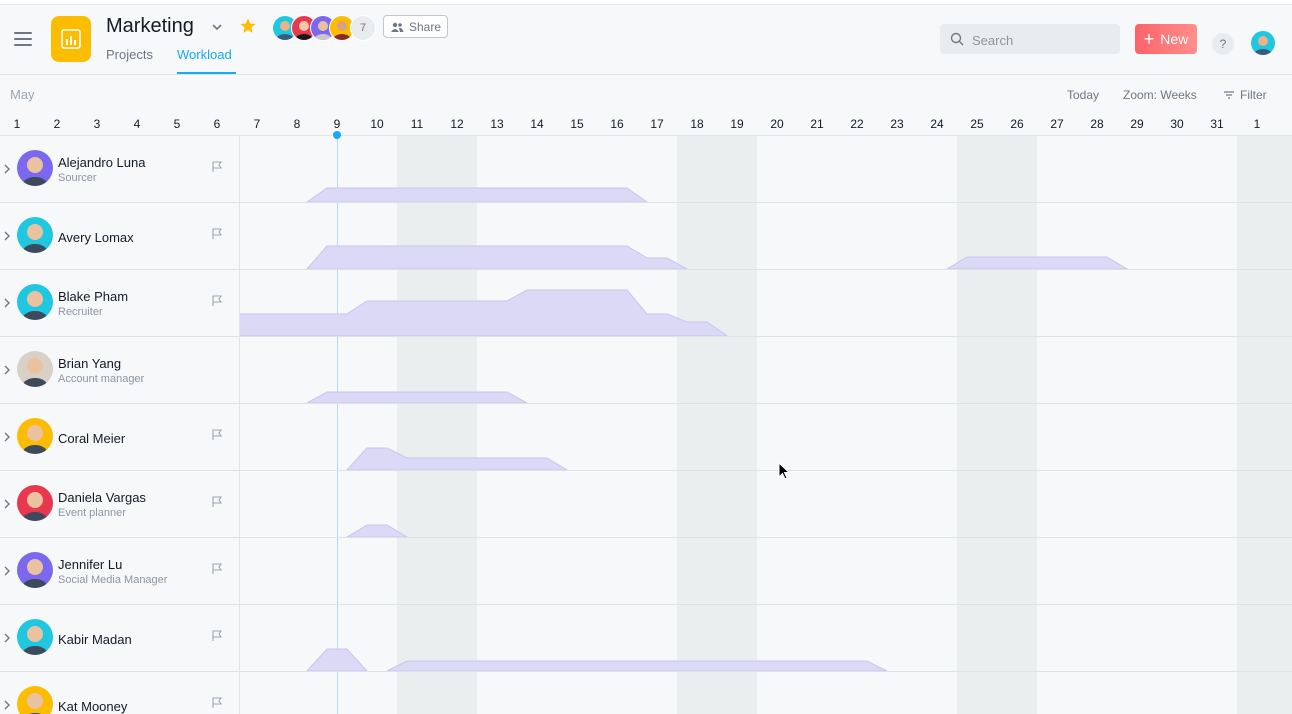  What do you see at coordinates (784, 471) in the screenshot?
I see `mouse-cursor-icon` at bounding box center [784, 471].